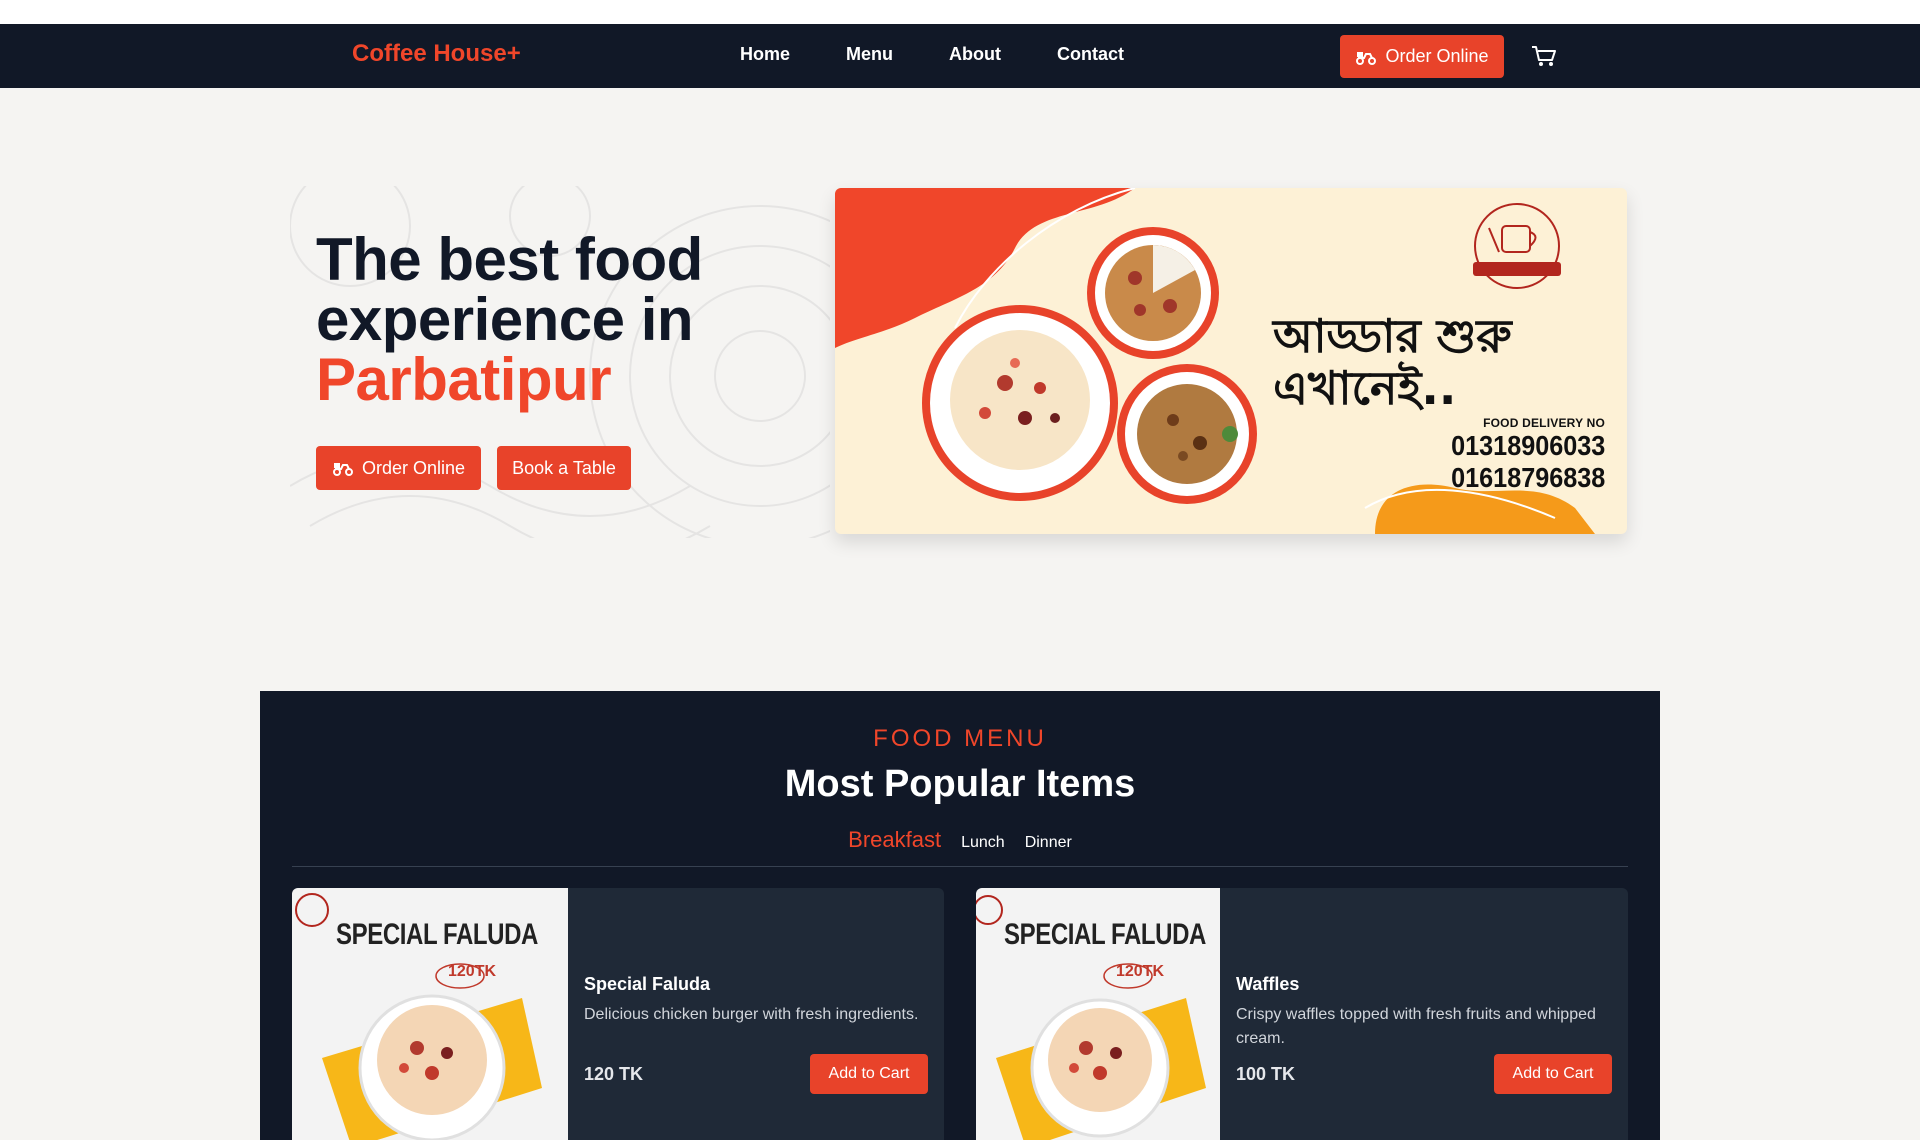  What do you see at coordinates (436, 54) in the screenshot?
I see `brand-logo: Coffee House+` at bounding box center [436, 54].